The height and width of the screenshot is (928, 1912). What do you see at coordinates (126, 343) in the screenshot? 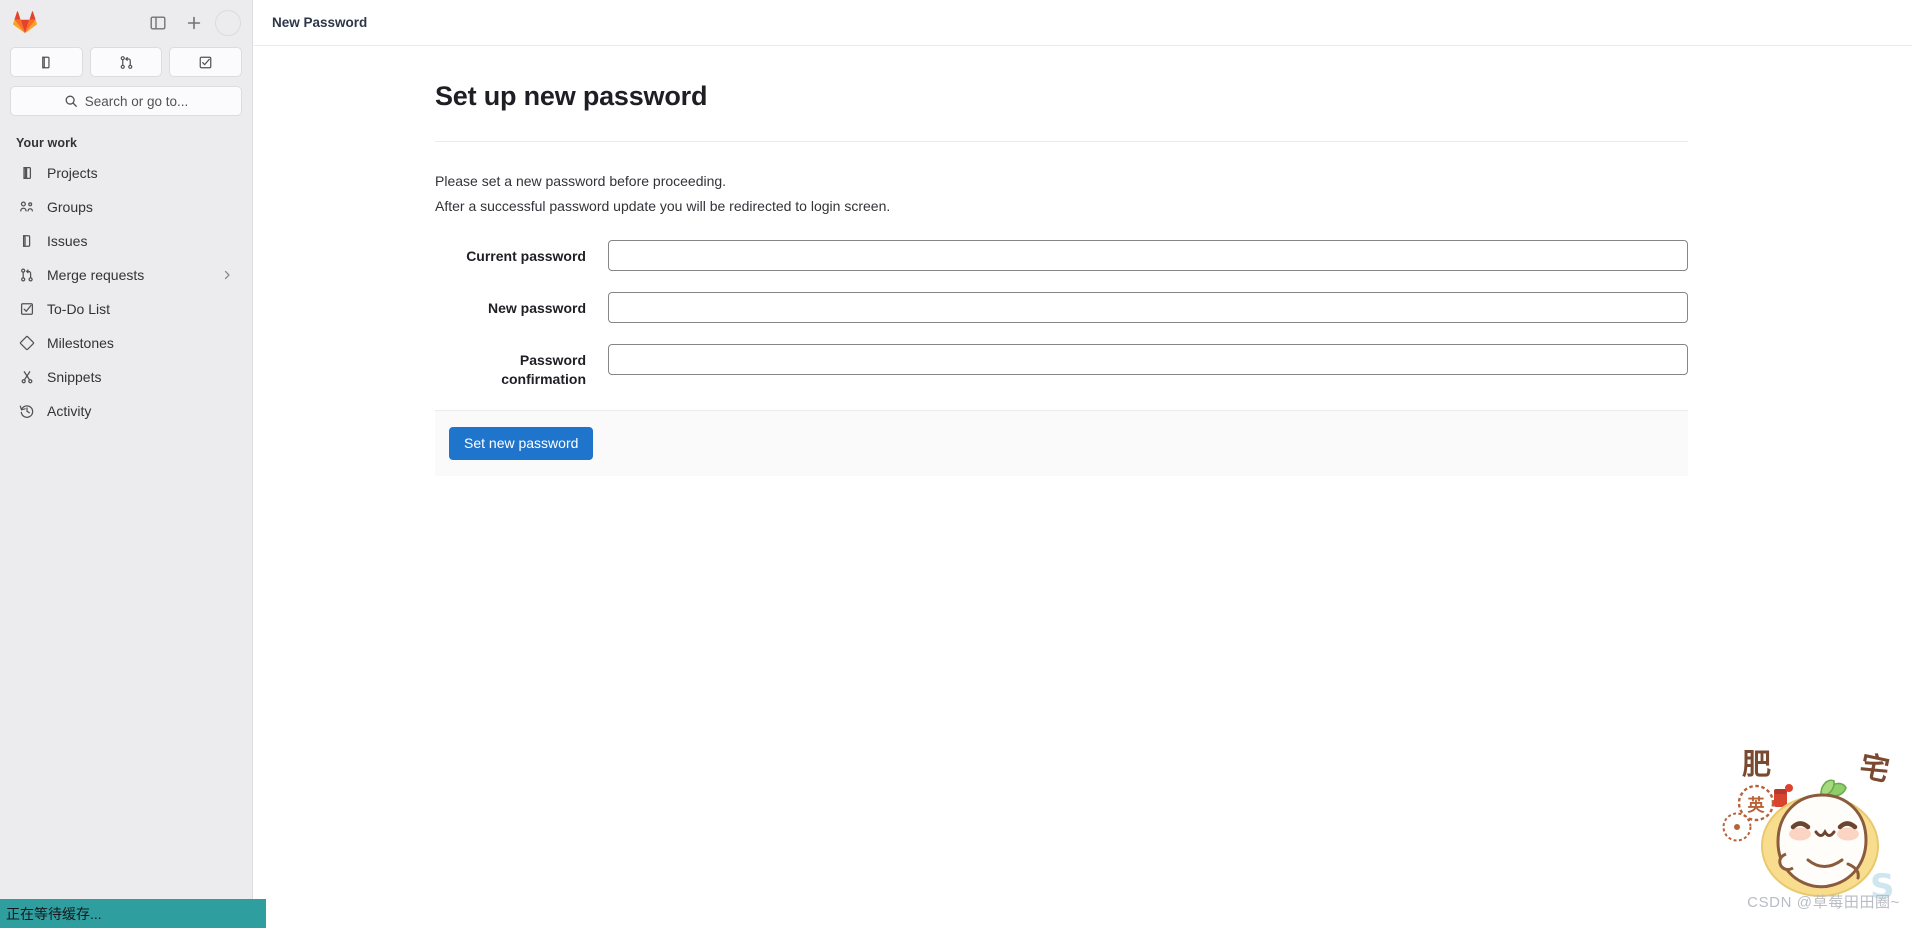
I see `sidebar-item-milestones: Milestones` at bounding box center [126, 343].